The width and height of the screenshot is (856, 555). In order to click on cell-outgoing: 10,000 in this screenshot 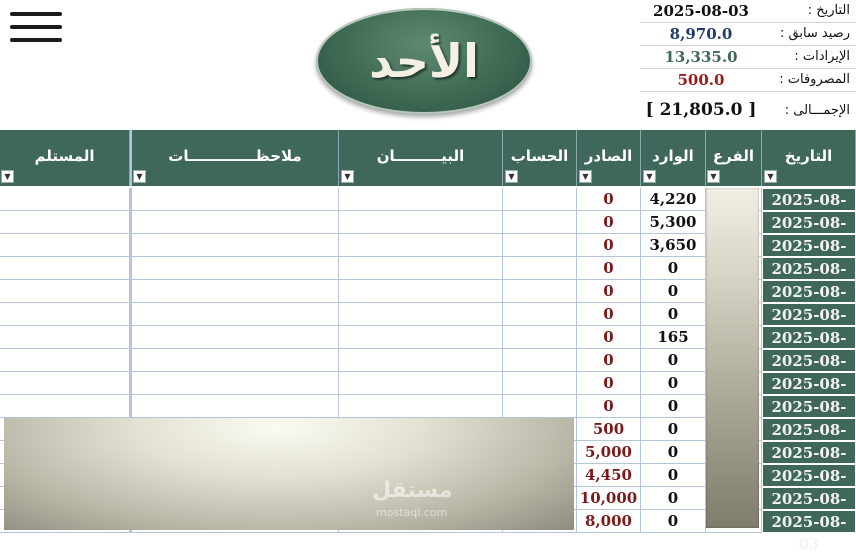, I will do `click(609, 498)`.